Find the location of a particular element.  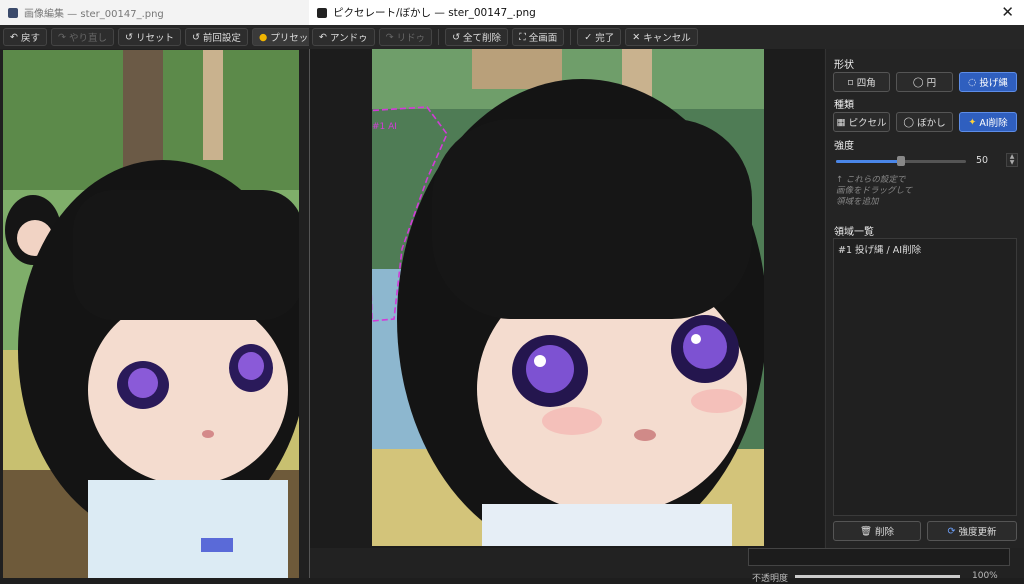

dialog-title: ピクセレート/ぼかし — ster_00147_.png is located at coordinates (434, 13).